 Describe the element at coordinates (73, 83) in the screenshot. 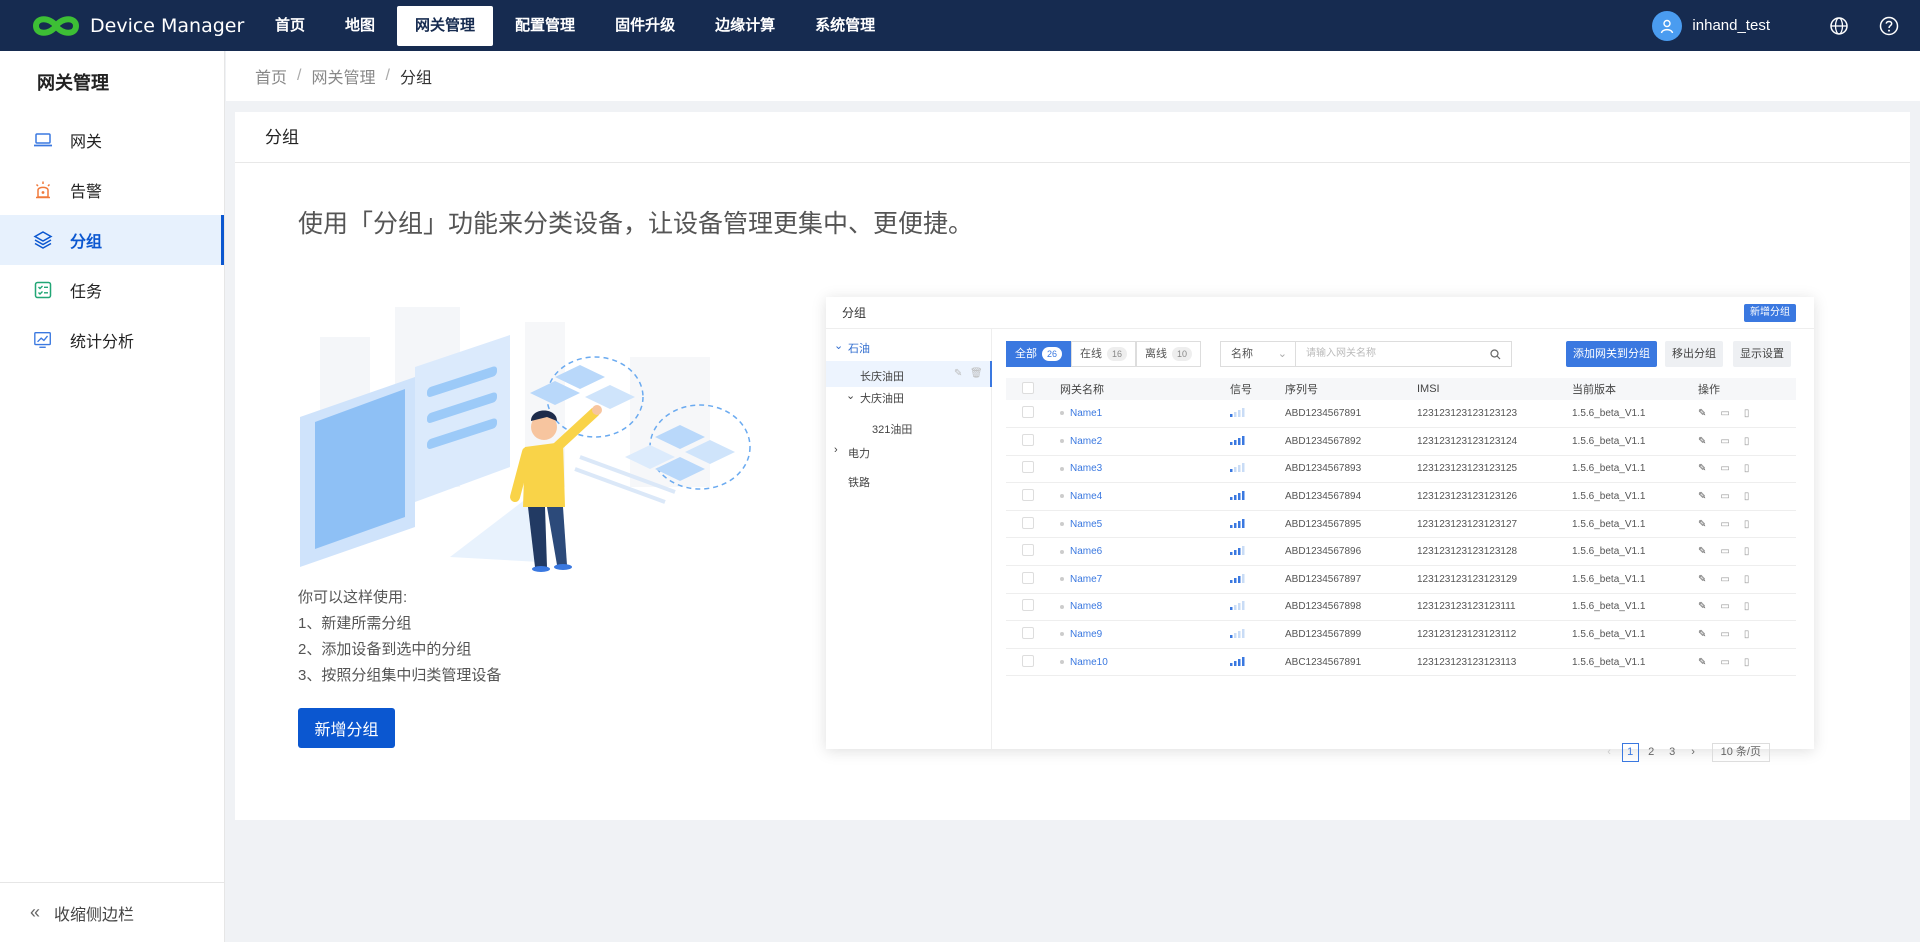

I see `sidebar-title: 网关管理` at that location.